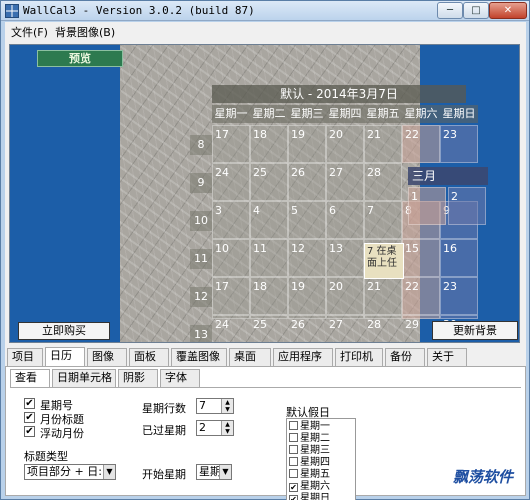 The image size is (530, 500). What do you see at coordinates (46, 456) in the screenshot?
I see `title-type-label: 标题类型` at bounding box center [46, 456].